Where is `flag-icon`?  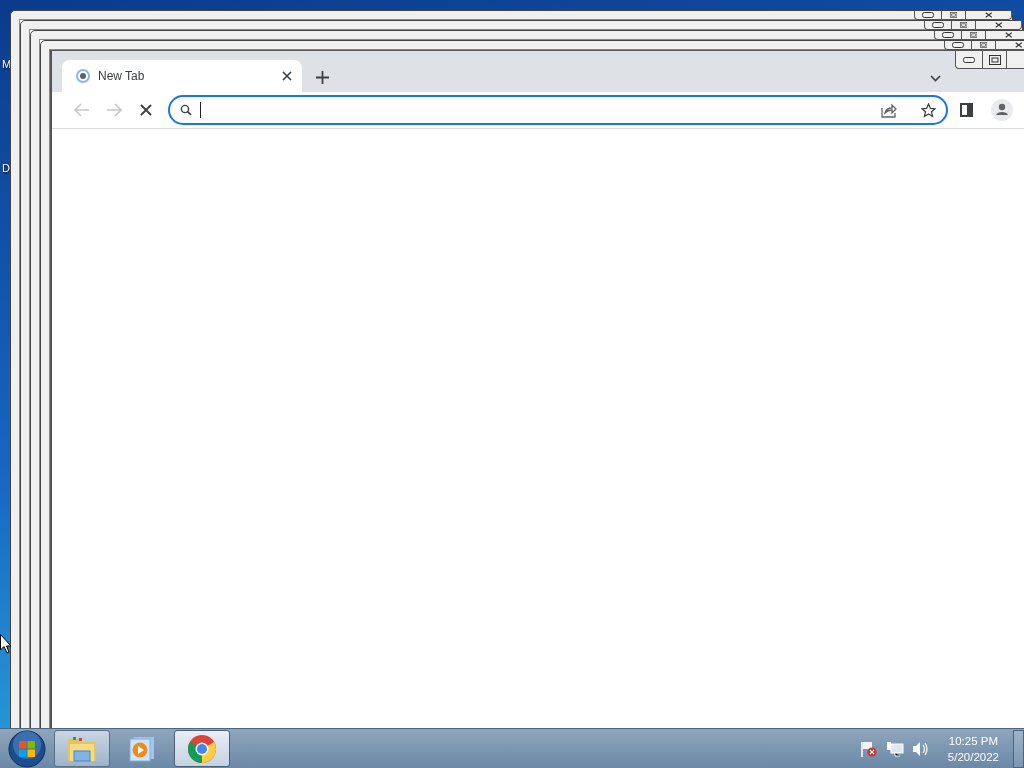 flag-icon is located at coordinates (868, 748).